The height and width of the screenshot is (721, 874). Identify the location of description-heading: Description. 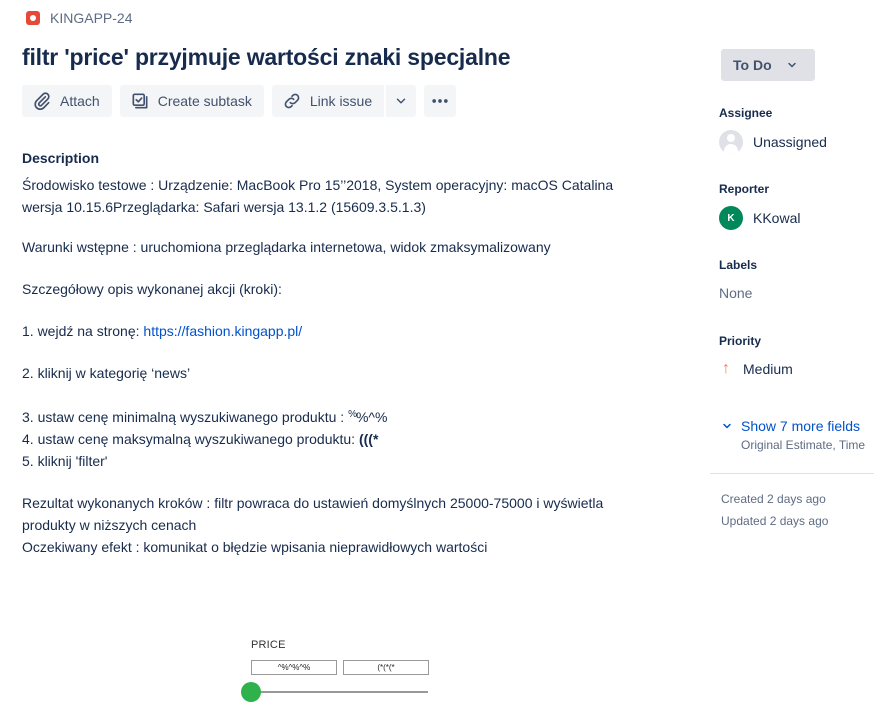
(61, 158).